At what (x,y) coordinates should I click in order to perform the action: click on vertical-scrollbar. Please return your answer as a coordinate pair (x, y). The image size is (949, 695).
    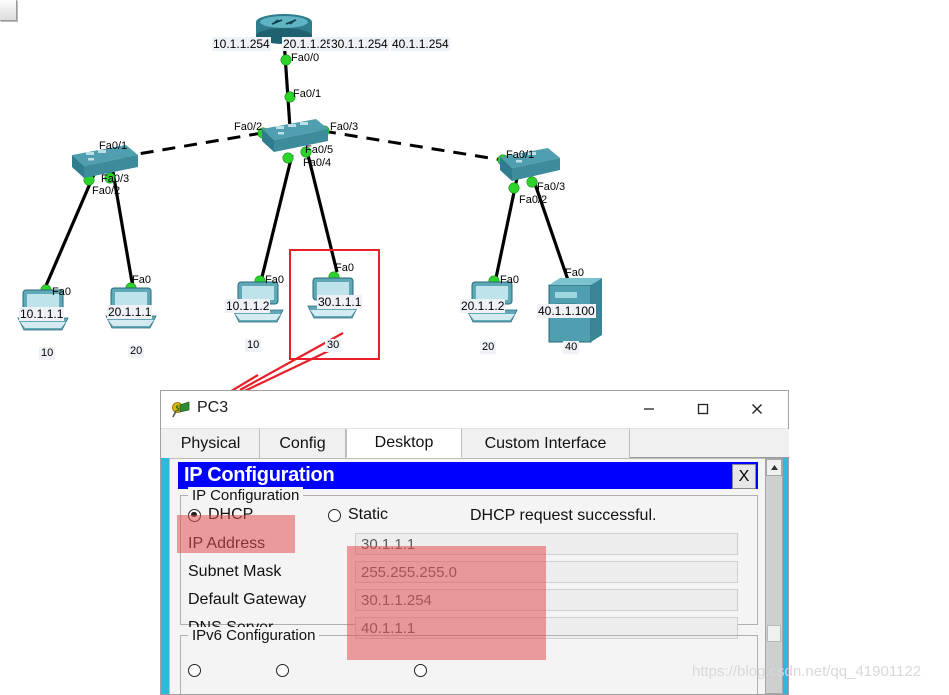
    Looking at the image, I should click on (774, 576).